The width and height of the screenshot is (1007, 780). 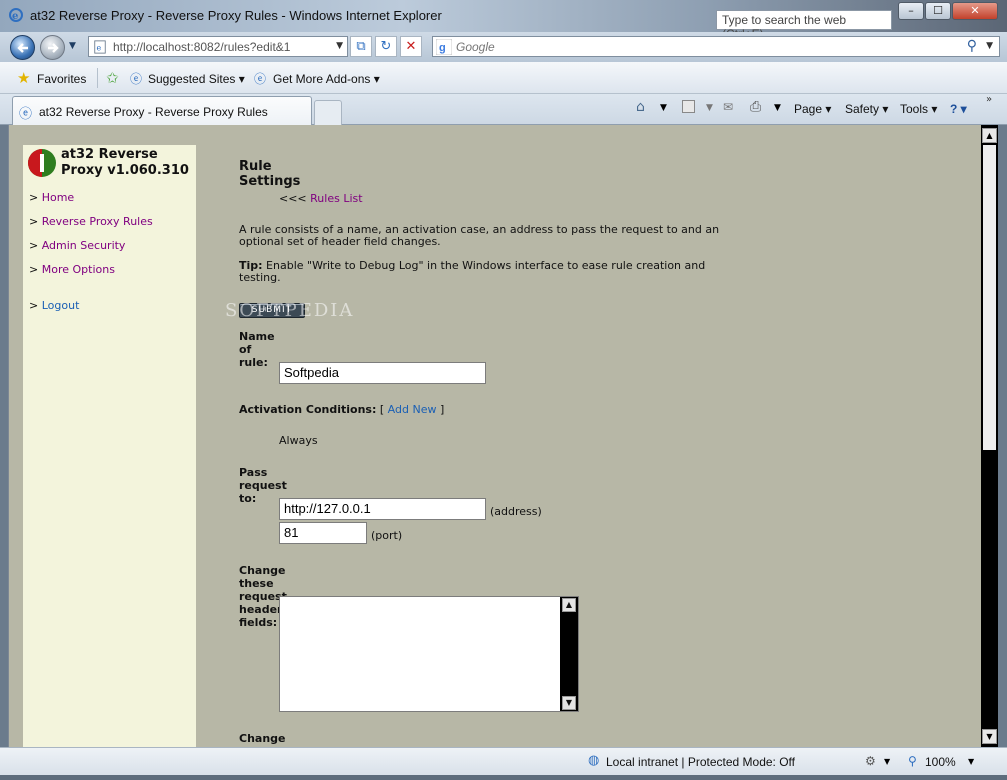 What do you see at coordinates (640, 107) in the screenshot?
I see `home-icon: ⌂` at bounding box center [640, 107].